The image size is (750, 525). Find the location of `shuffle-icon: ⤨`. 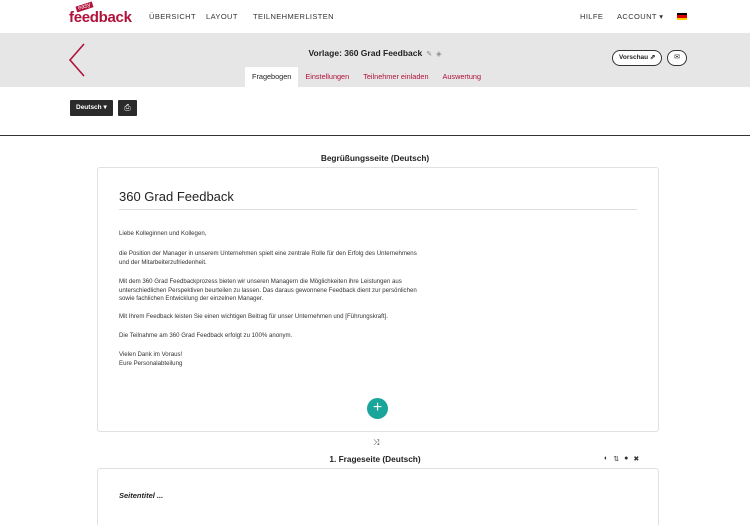

shuffle-icon: ⤨ is located at coordinates (376, 443).